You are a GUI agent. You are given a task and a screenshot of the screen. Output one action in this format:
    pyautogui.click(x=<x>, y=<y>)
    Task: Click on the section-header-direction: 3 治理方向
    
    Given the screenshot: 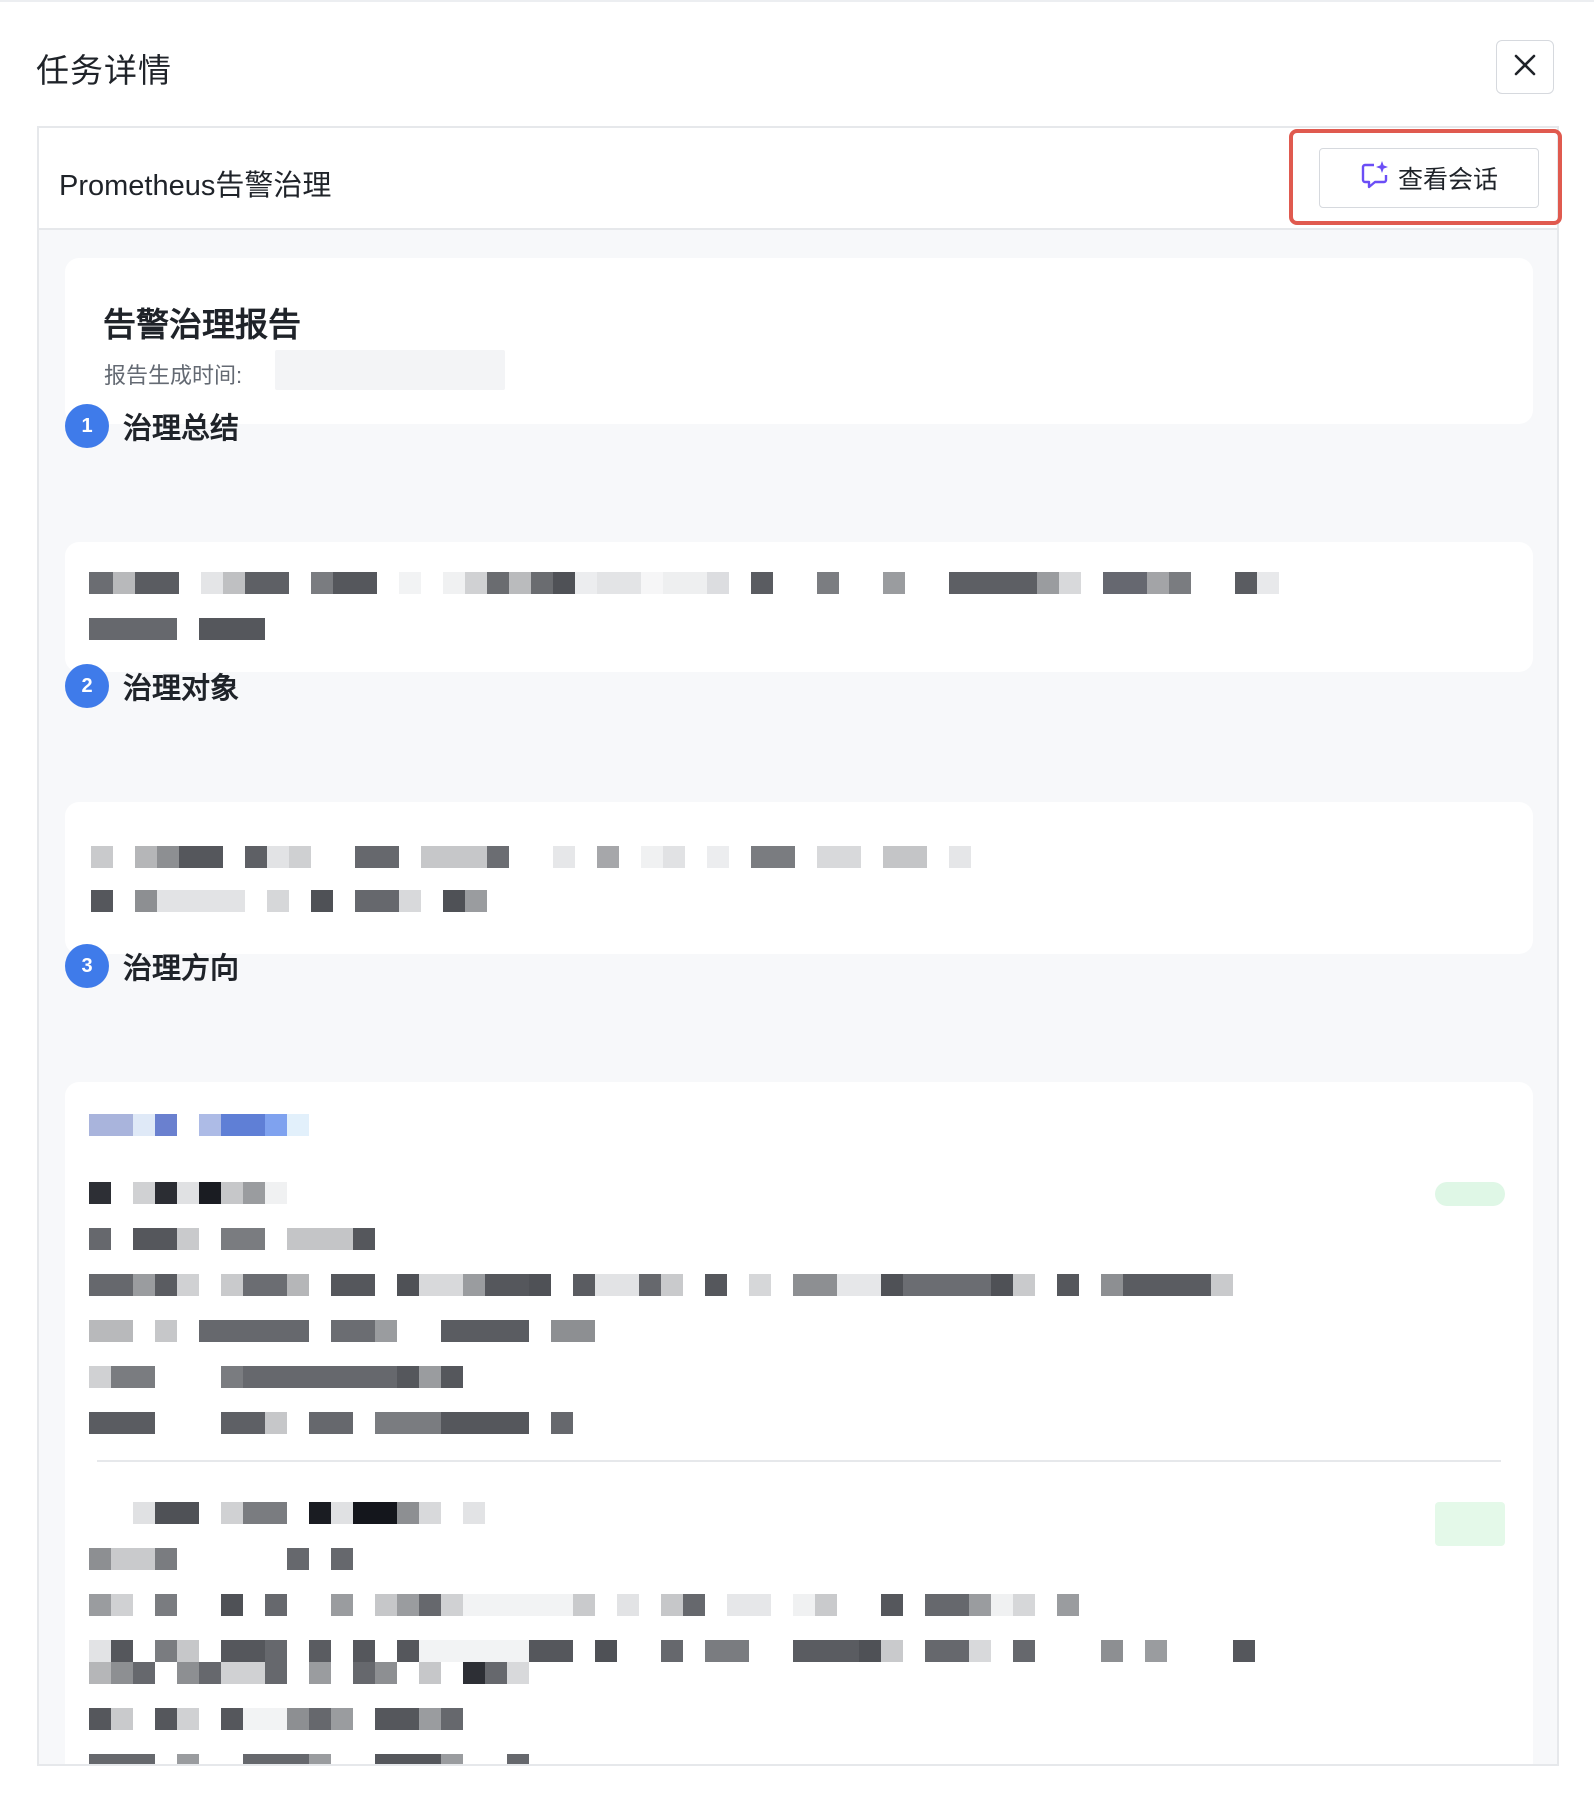 What is the action you would take?
    pyautogui.click(x=152, y=966)
    